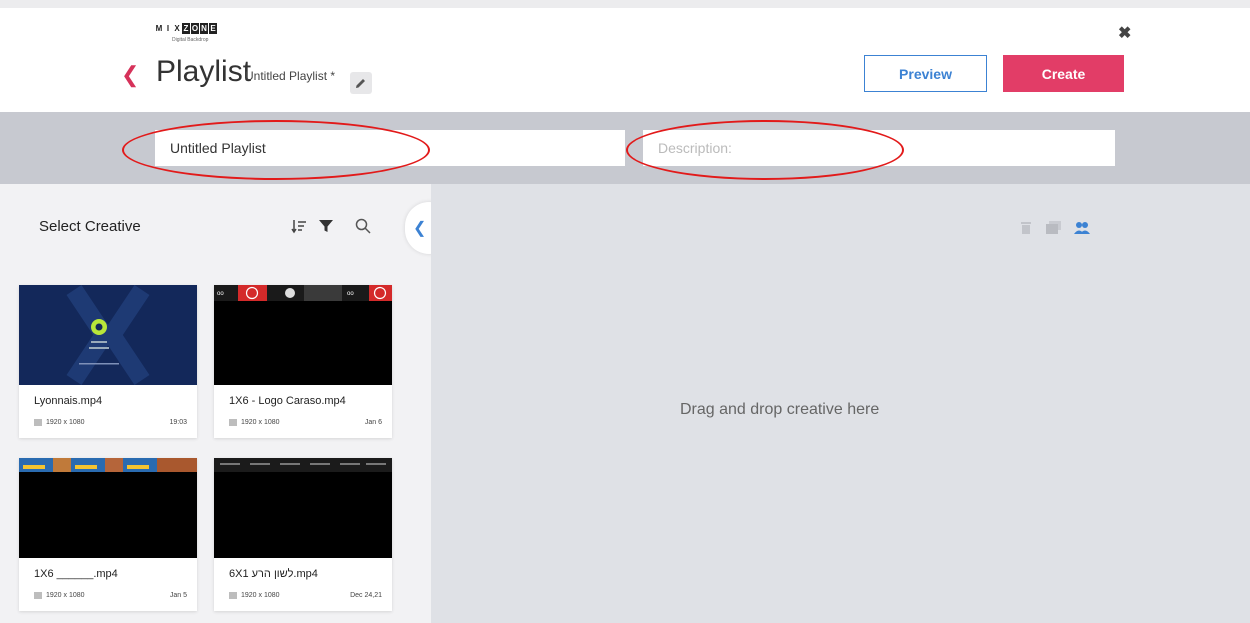 The image size is (1250, 623). I want to click on preview-button: Preview, so click(925, 73).